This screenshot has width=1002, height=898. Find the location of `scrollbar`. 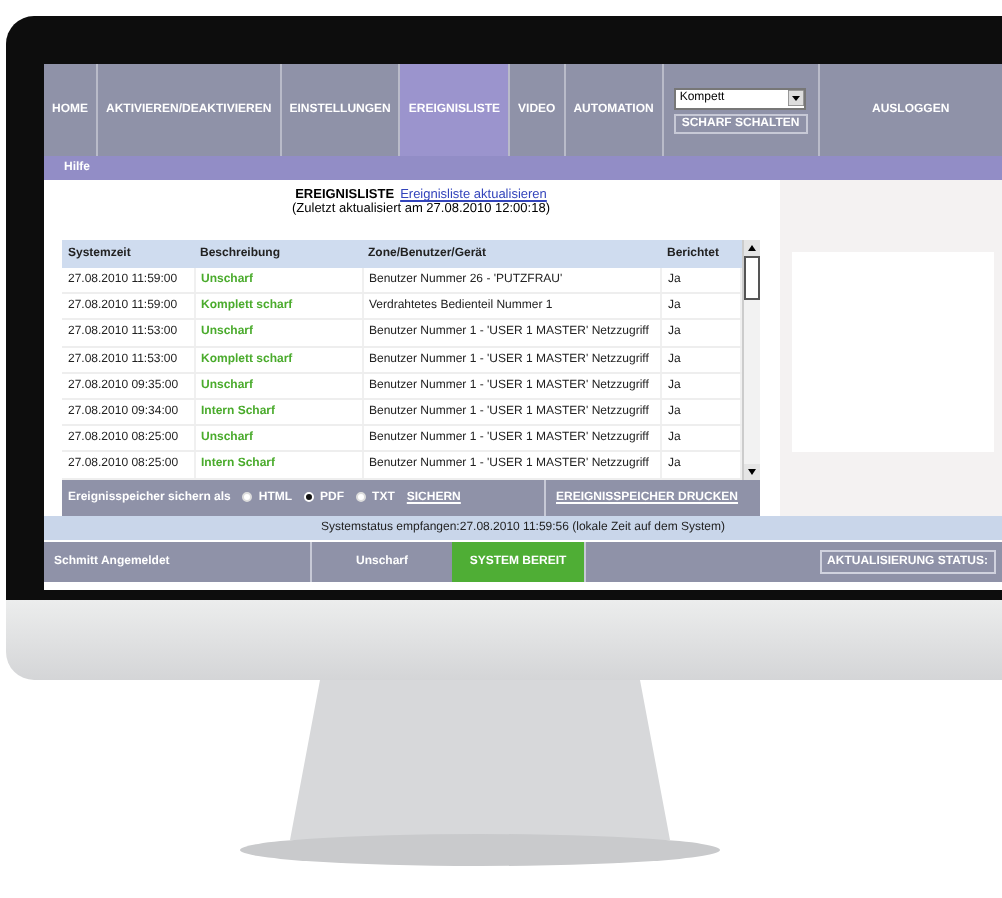

scrollbar is located at coordinates (751, 359).